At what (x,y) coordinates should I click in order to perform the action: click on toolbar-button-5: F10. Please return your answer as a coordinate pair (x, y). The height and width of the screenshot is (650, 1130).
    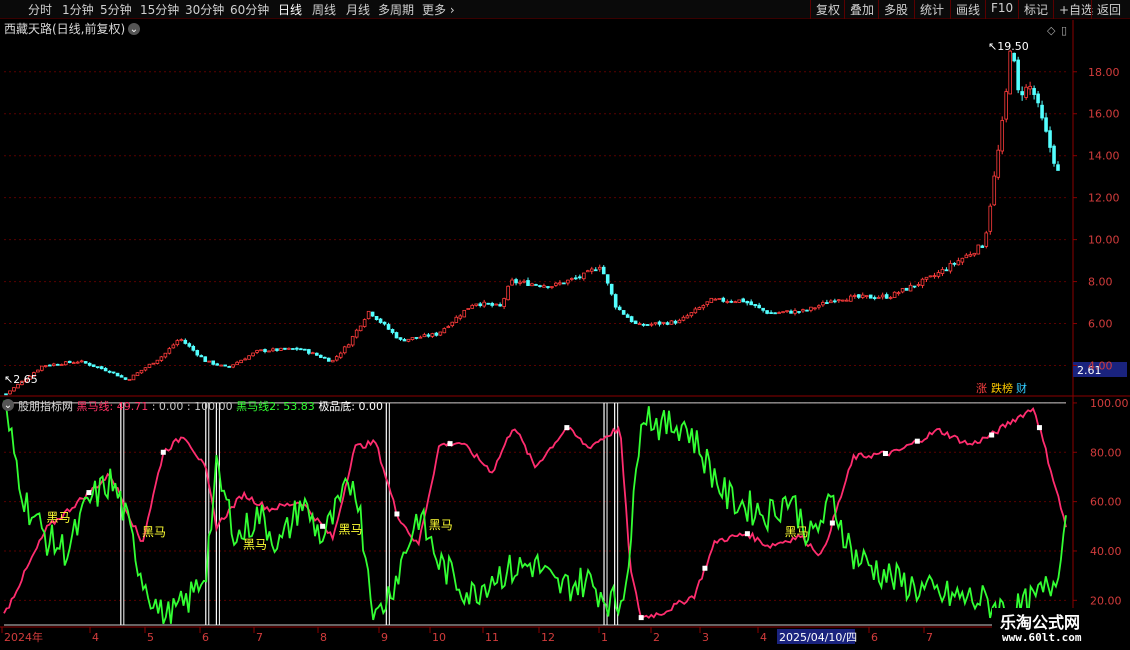
    Looking at the image, I should click on (999, 9).